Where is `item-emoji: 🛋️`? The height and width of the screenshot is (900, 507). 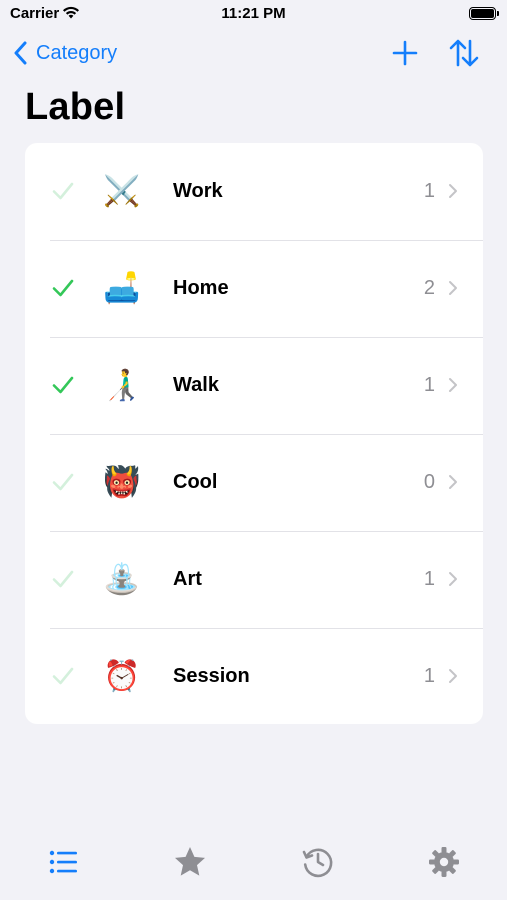 item-emoji: 🛋️ is located at coordinates (122, 288).